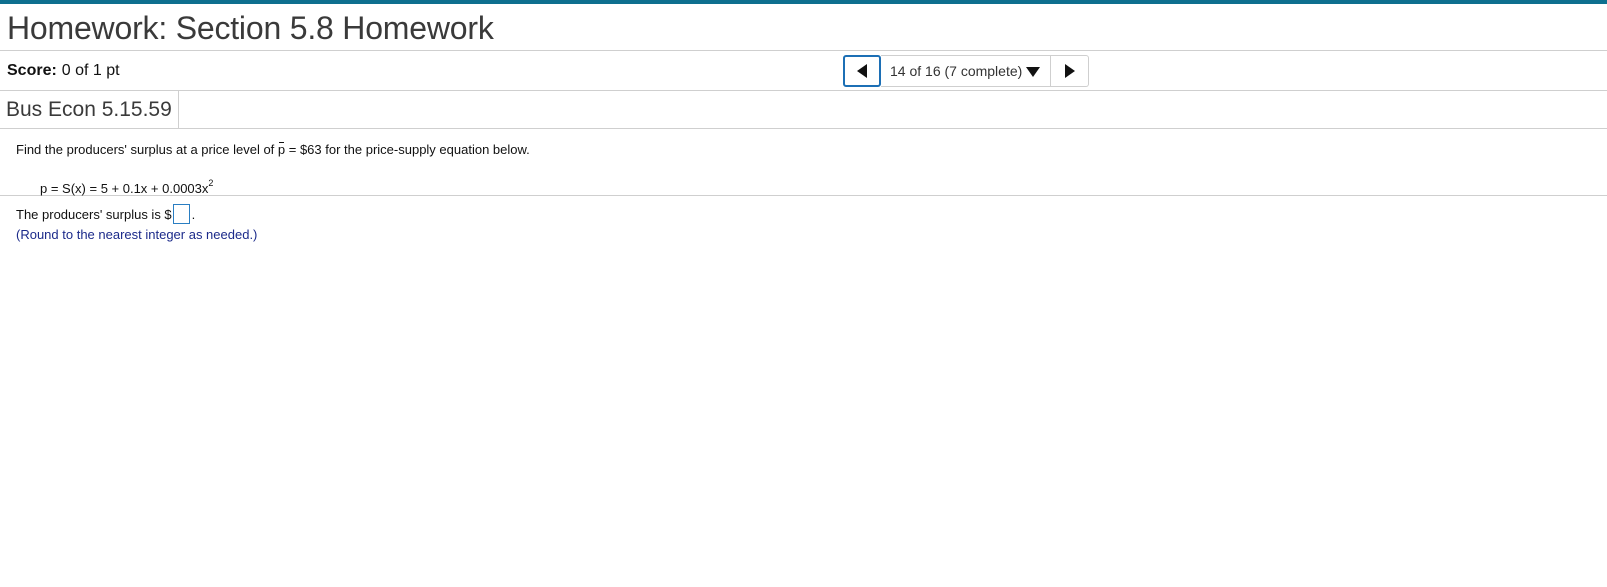 This screenshot has width=1607, height=587. I want to click on triangle-right-icon, so click(1069, 71).